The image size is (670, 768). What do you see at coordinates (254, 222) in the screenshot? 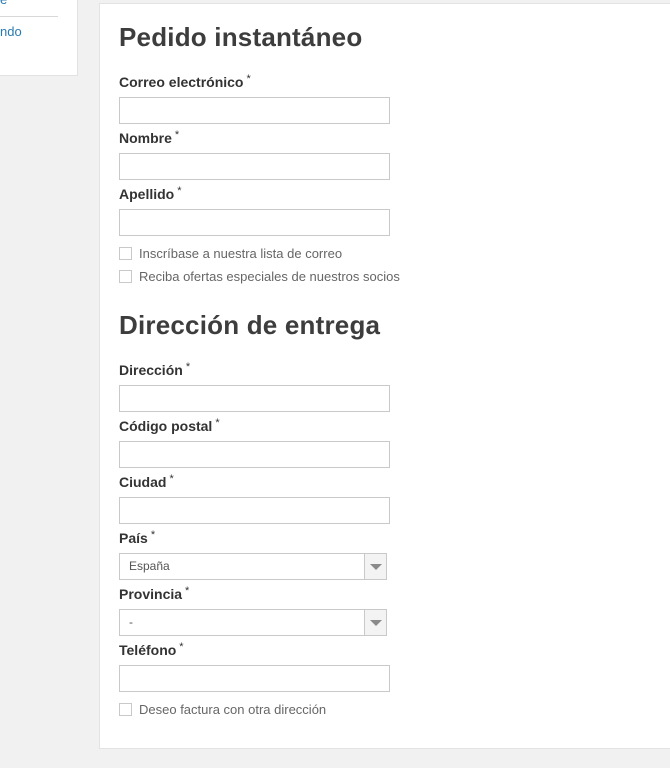
I see `last-name-input` at bounding box center [254, 222].